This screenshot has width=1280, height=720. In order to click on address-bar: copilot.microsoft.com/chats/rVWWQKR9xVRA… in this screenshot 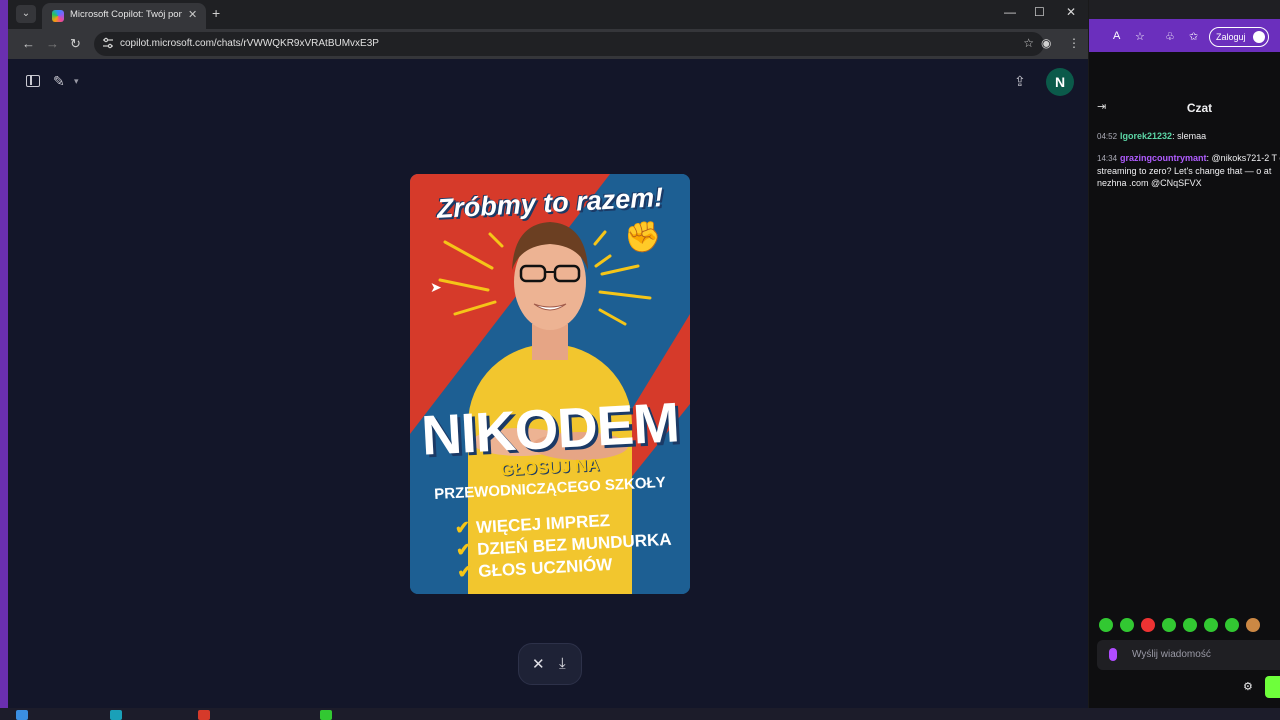, I will do `click(569, 44)`.